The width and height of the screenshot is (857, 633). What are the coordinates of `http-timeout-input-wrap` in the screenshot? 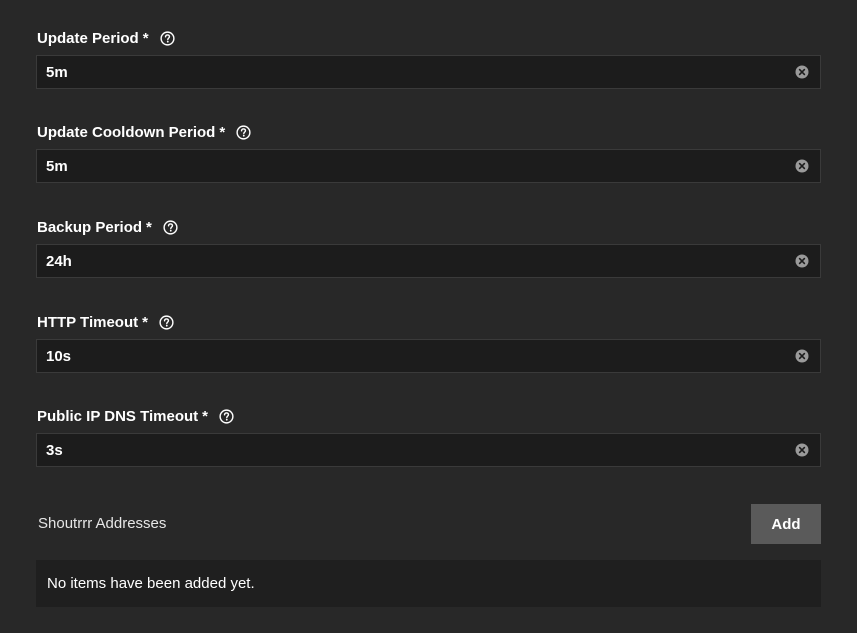 It's located at (428, 356).